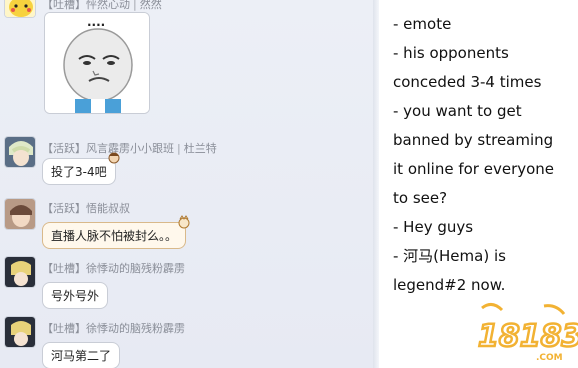  Describe the element at coordinates (108, 208) in the screenshot. I see `sender-name: 悟能叔叔` at that location.